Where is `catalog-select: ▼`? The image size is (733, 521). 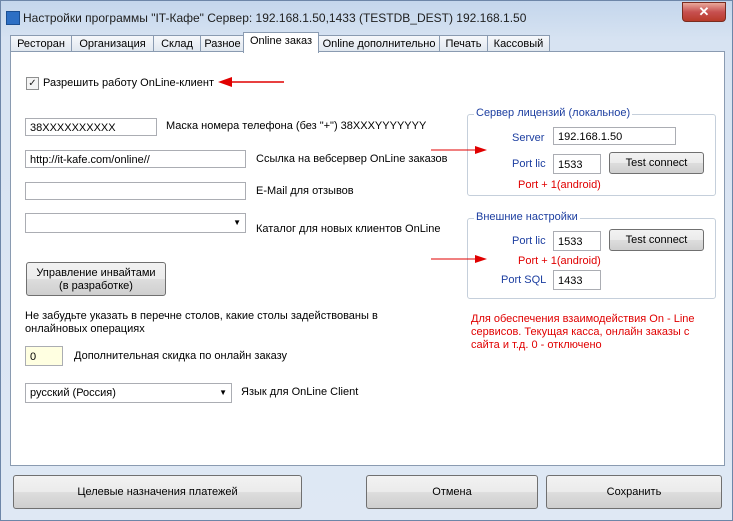 catalog-select: ▼ is located at coordinates (135, 223).